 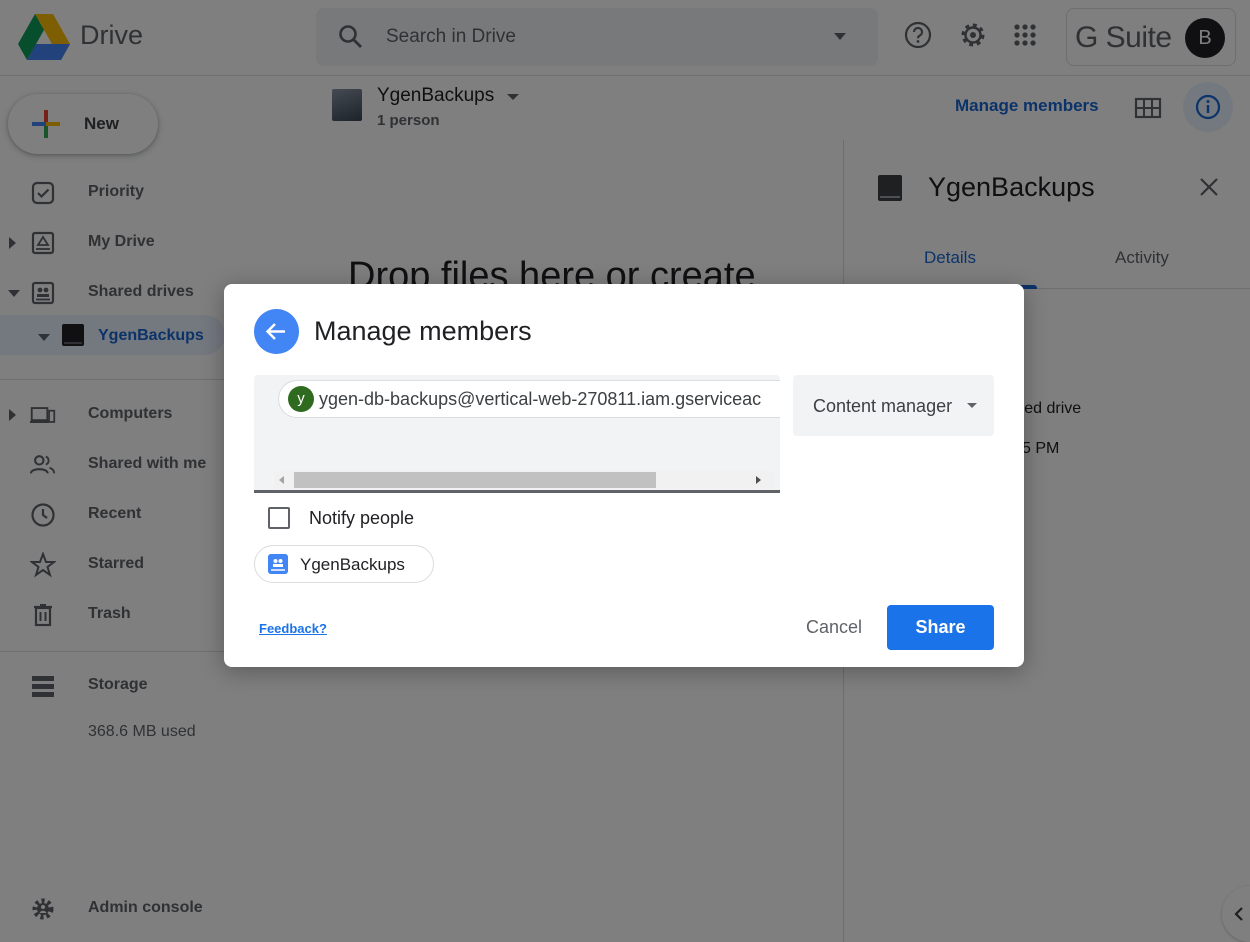 What do you see at coordinates (834, 627) in the screenshot?
I see `cancel-button: Cancel` at bounding box center [834, 627].